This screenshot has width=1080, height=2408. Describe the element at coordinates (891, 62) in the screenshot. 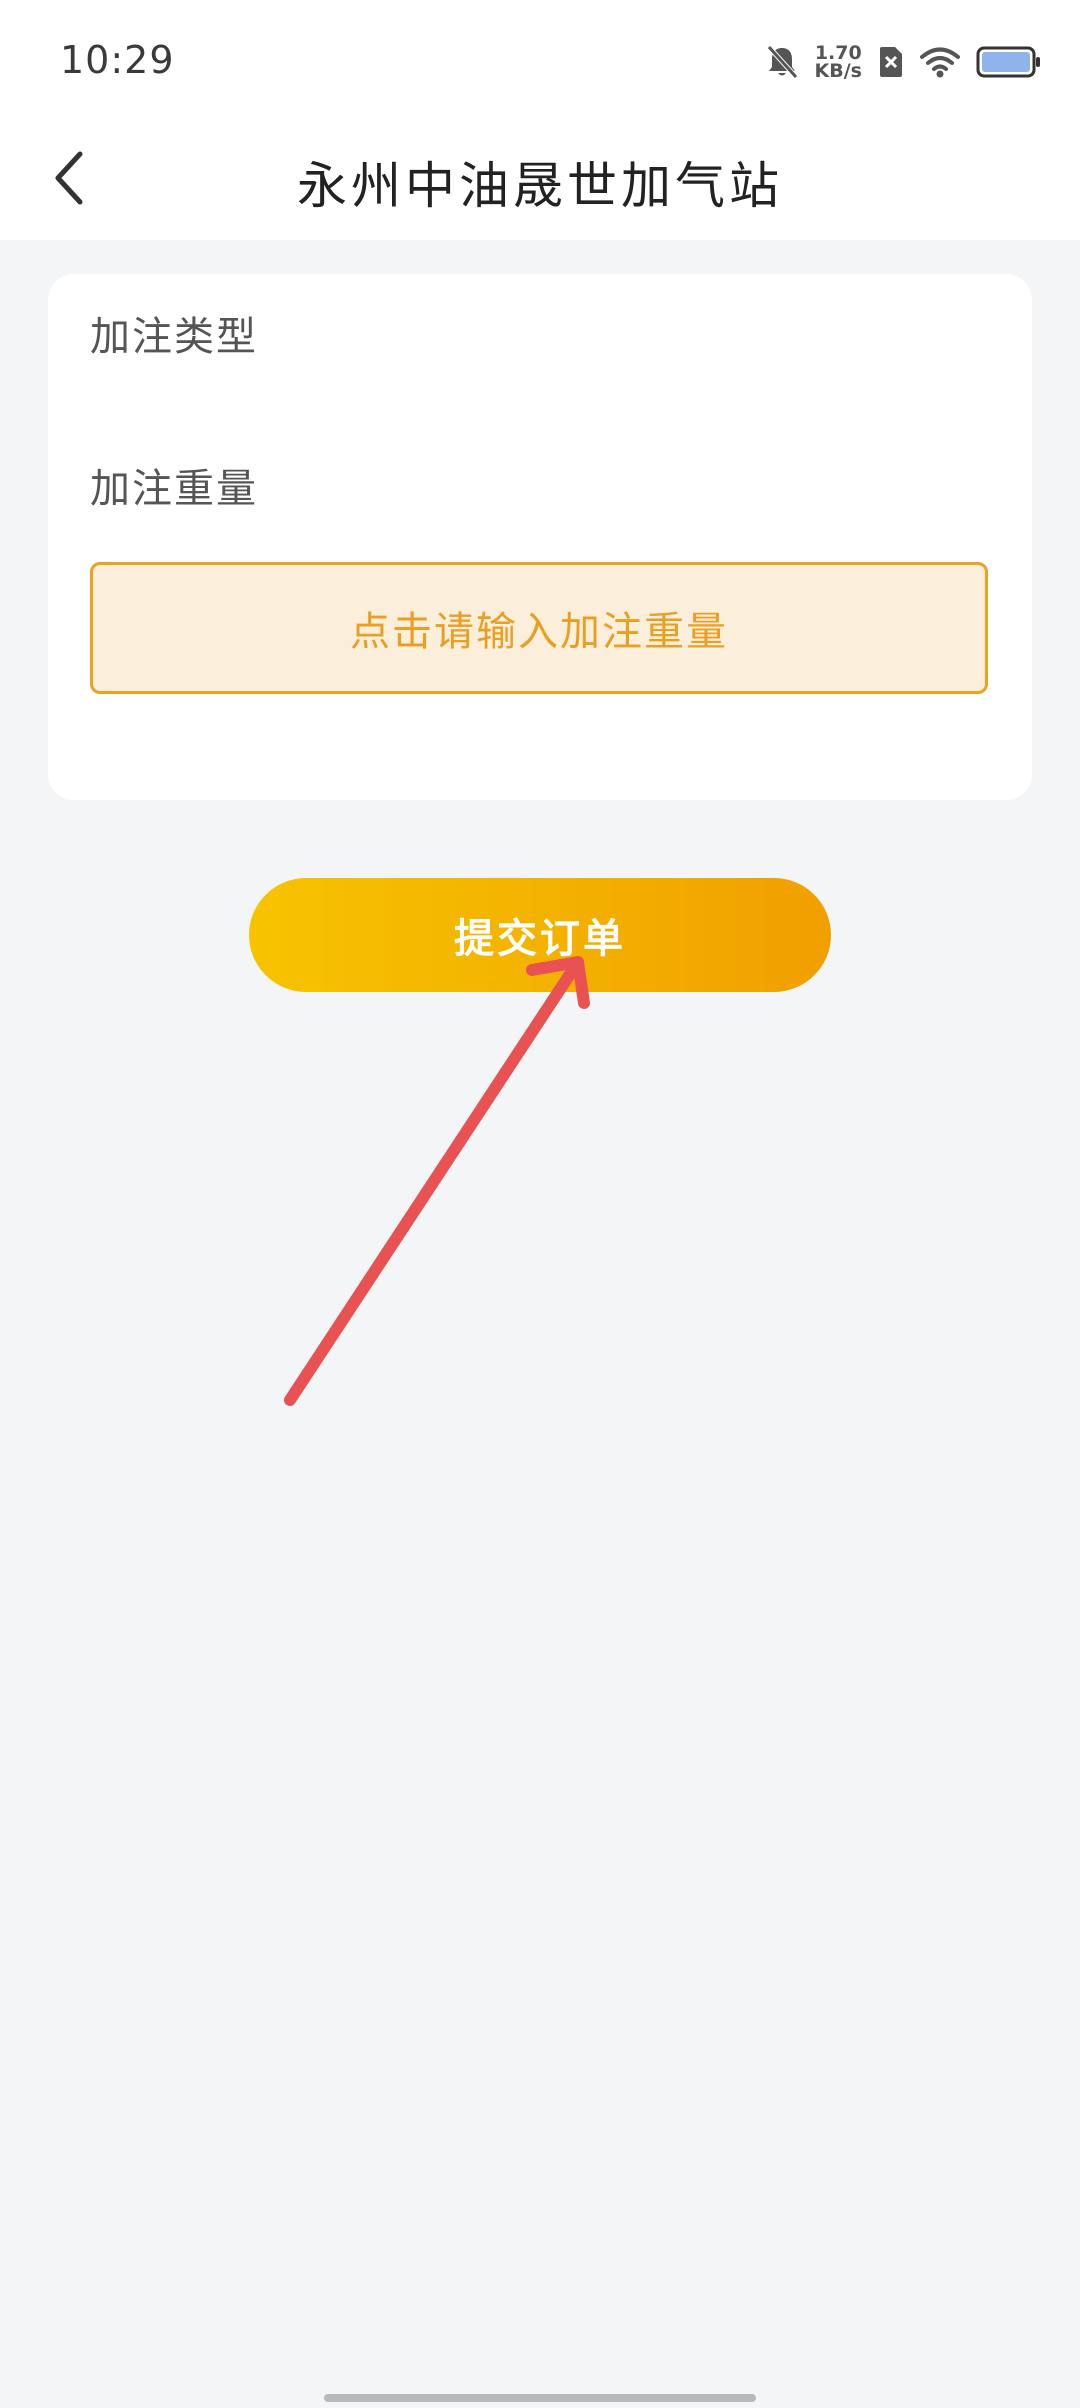

I see `sim-disabled-icon` at that location.